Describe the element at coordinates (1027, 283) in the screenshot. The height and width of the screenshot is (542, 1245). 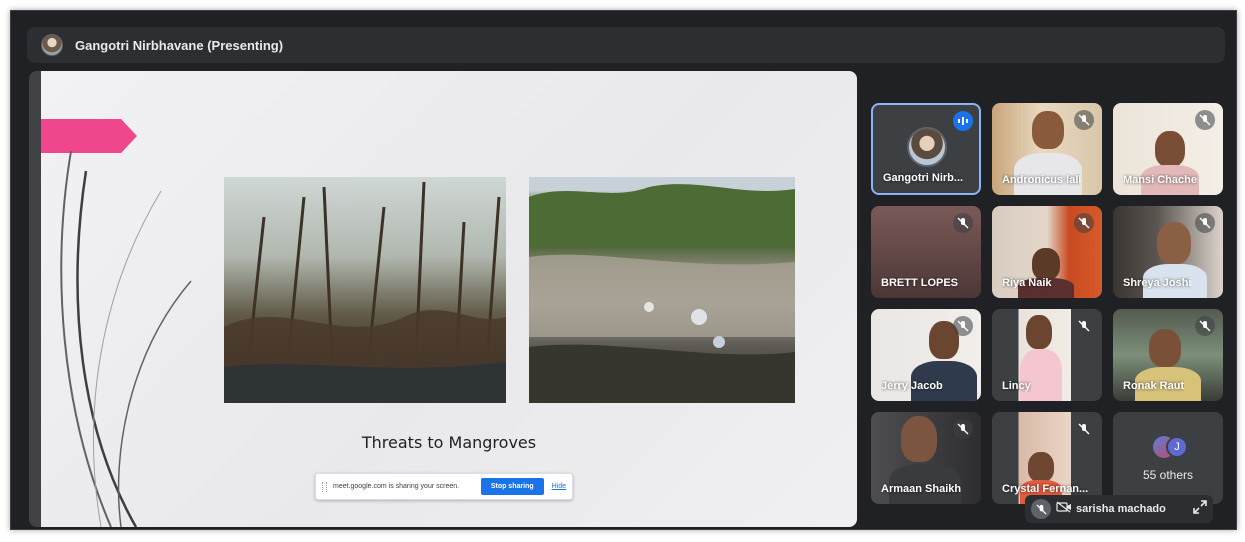
I see `participant-name: Riya Naik` at that location.